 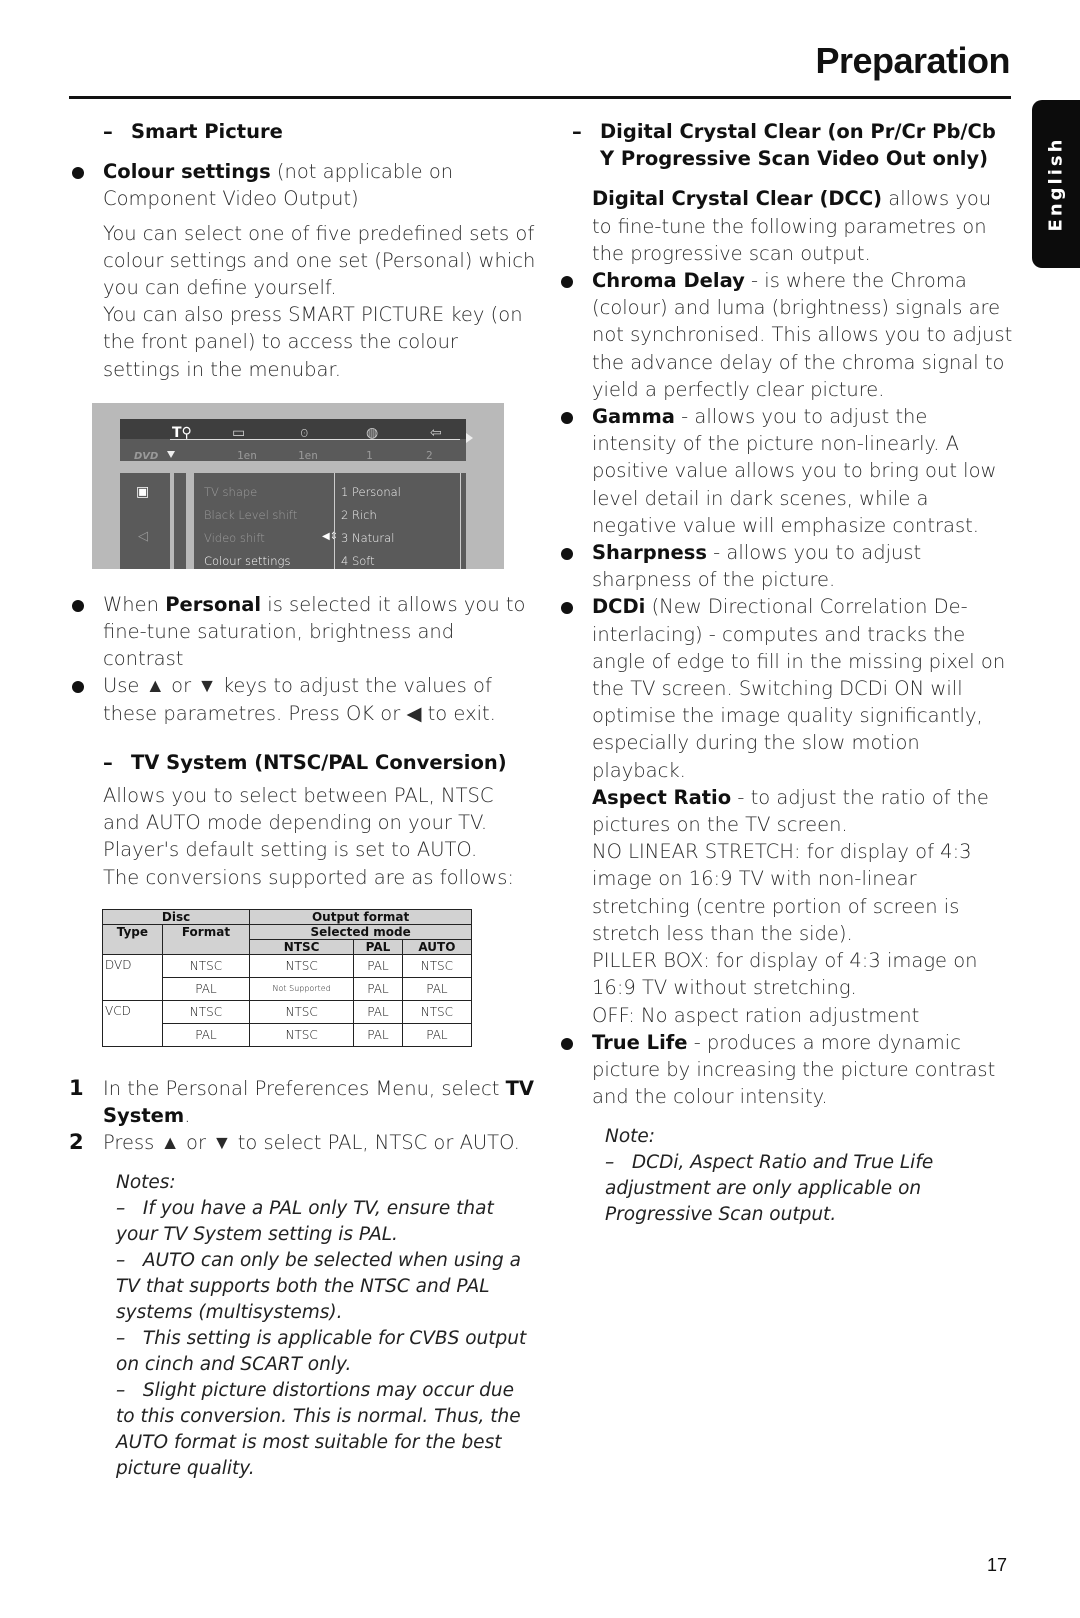 I want to click on language-tab-label: English, so click(x=1056, y=184).